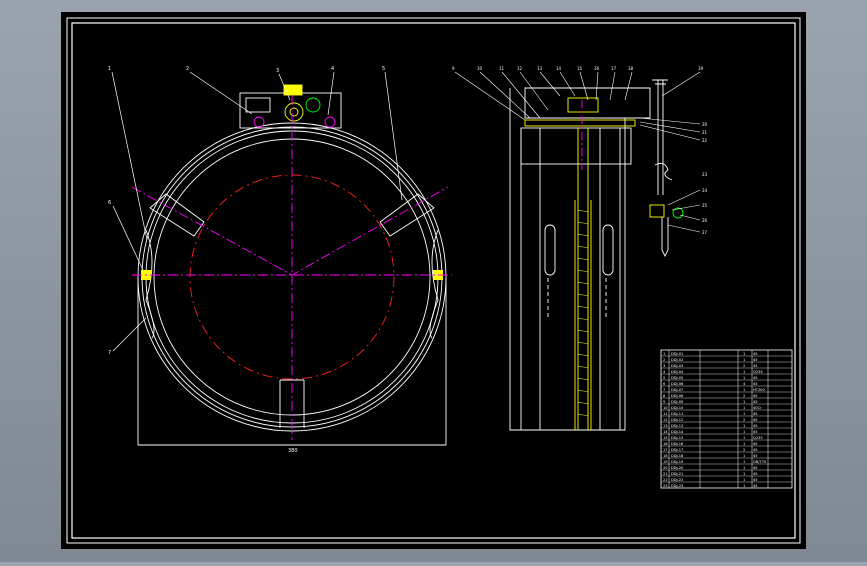 The width and height of the screenshot is (867, 566). What do you see at coordinates (665, 444) in the screenshot?
I see `table-cell-no: 16` at bounding box center [665, 444].